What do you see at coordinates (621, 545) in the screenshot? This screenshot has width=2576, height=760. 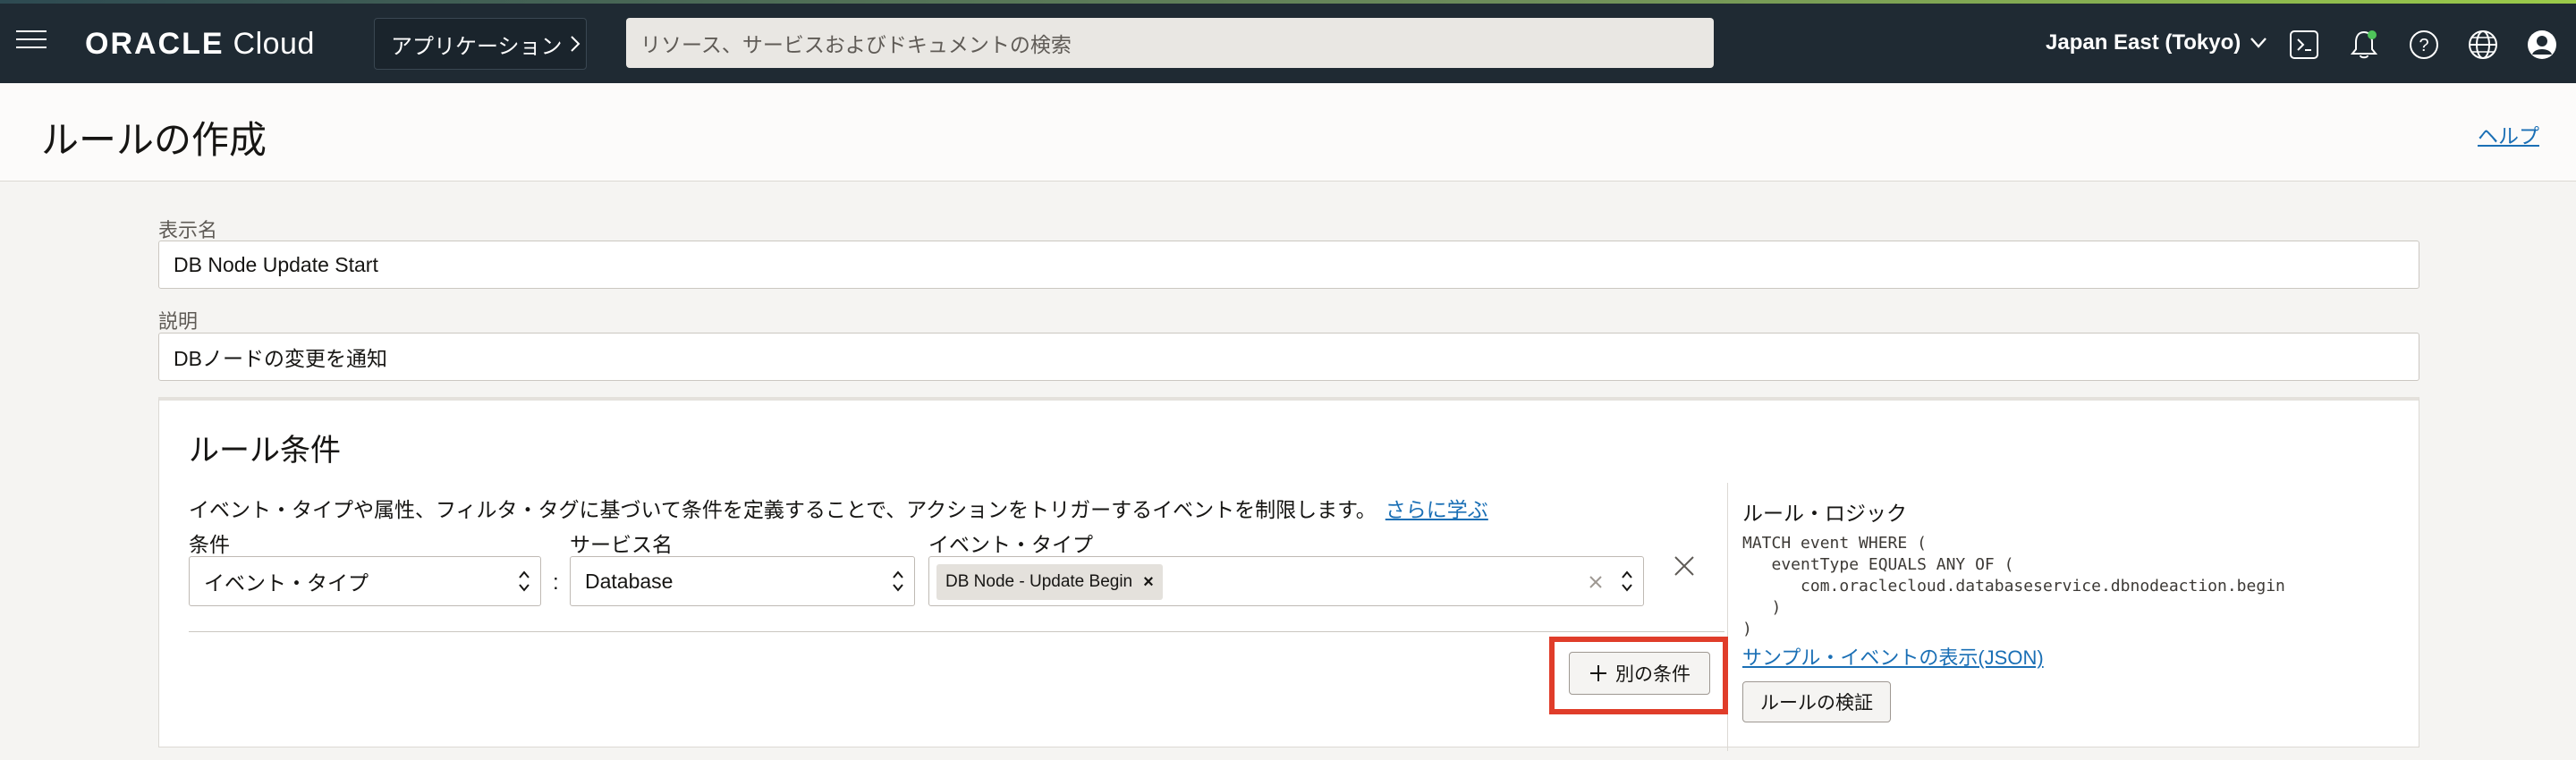 I see `service-name-label: サービス名` at bounding box center [621, 545].